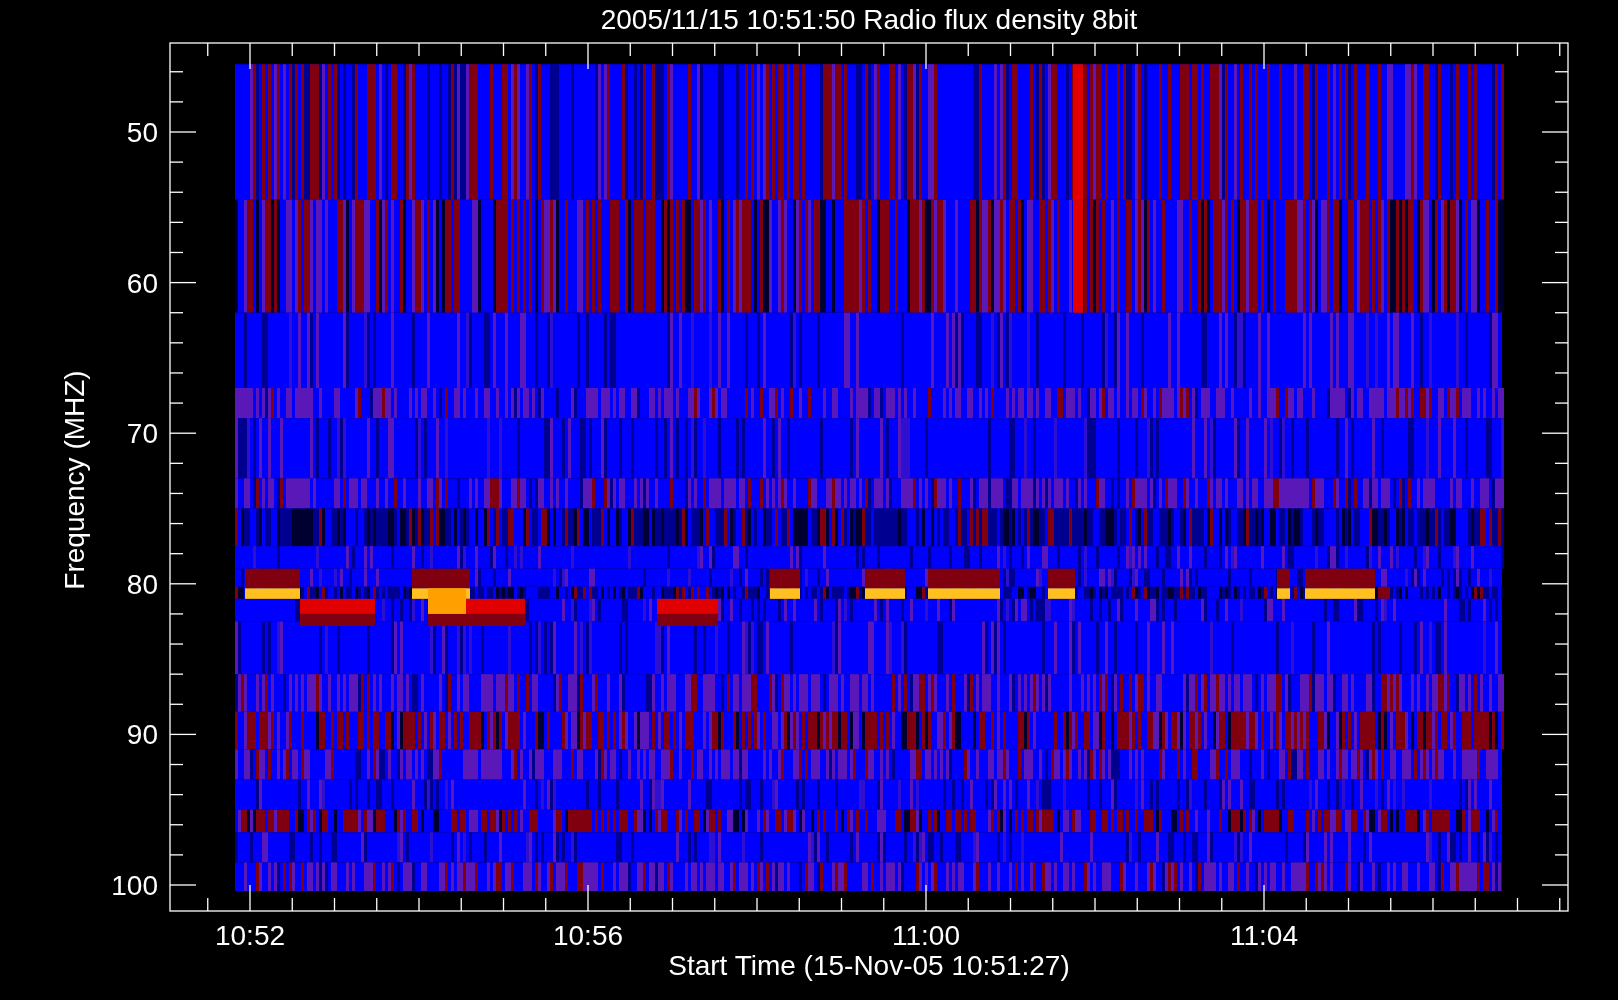  What do you see at coordinates (250, 935) in the screenshot?
I see `tick-label: 10:52` at bounding box center [250, 935].